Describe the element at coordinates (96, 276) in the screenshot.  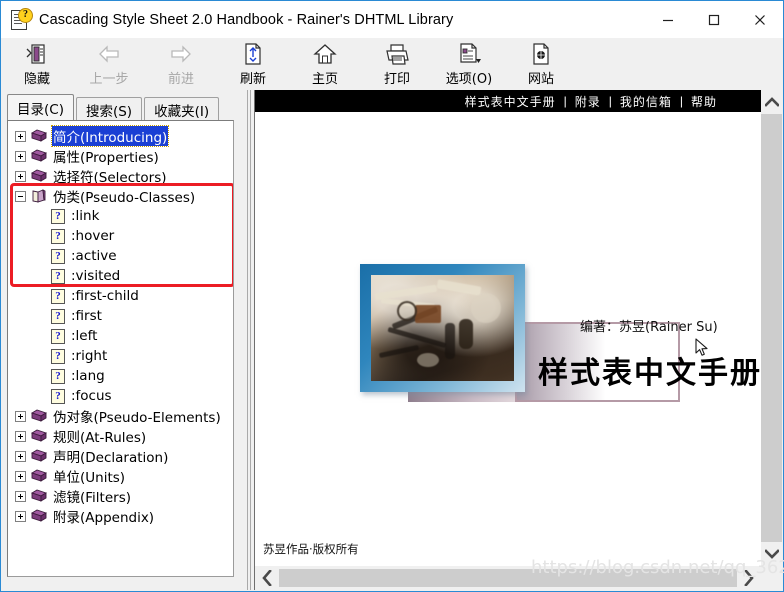
I see `tree-node-label: :visited` at that location.